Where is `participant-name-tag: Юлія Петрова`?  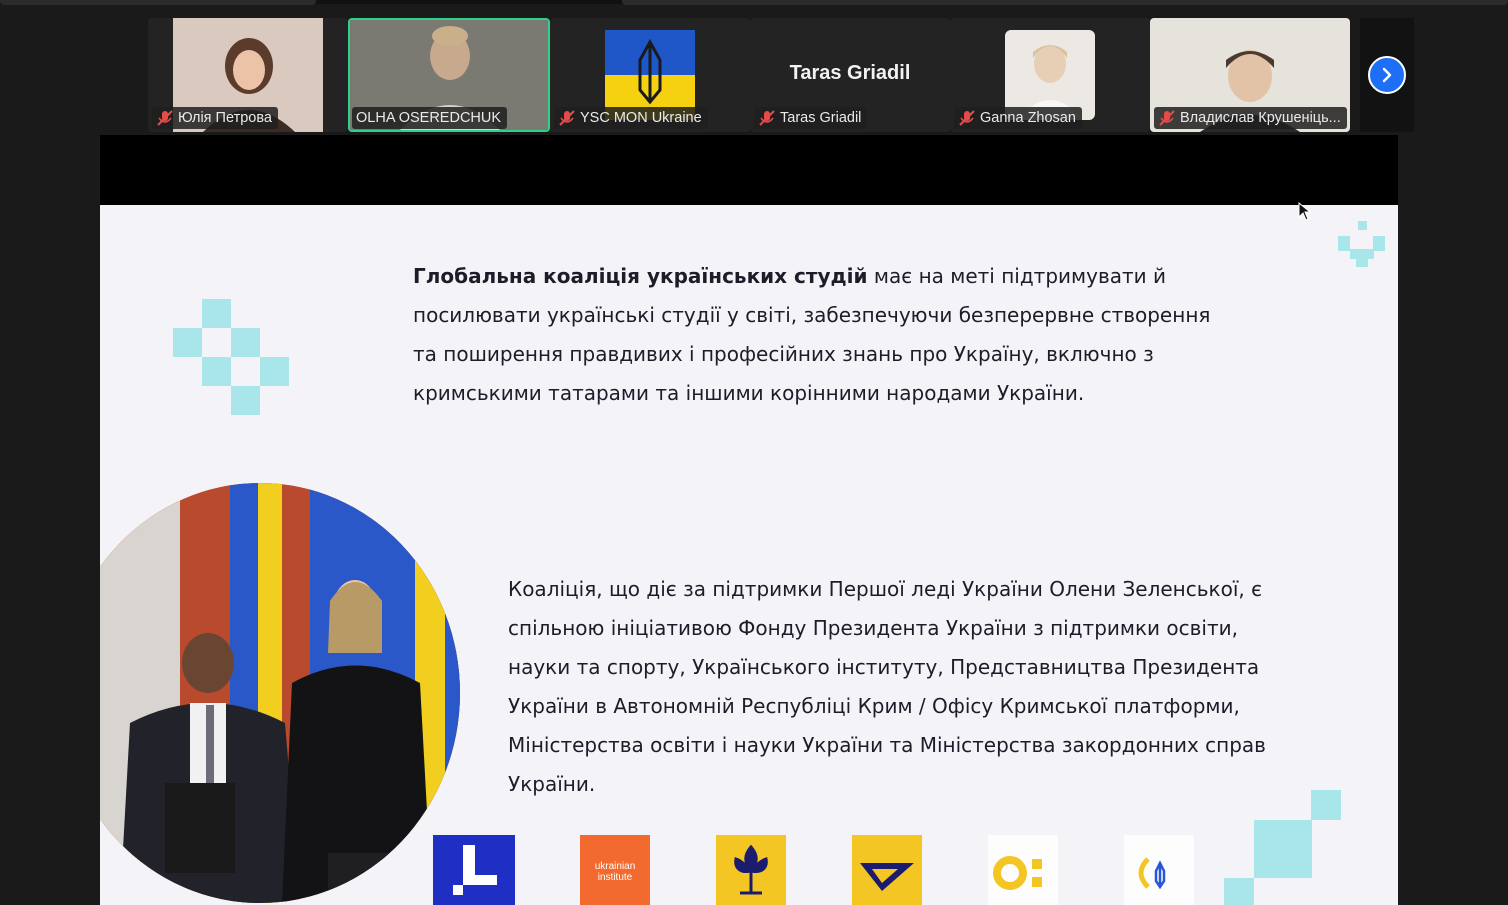 participant-name-tag: Юлія Петрова is located at coordinates (215, 118).